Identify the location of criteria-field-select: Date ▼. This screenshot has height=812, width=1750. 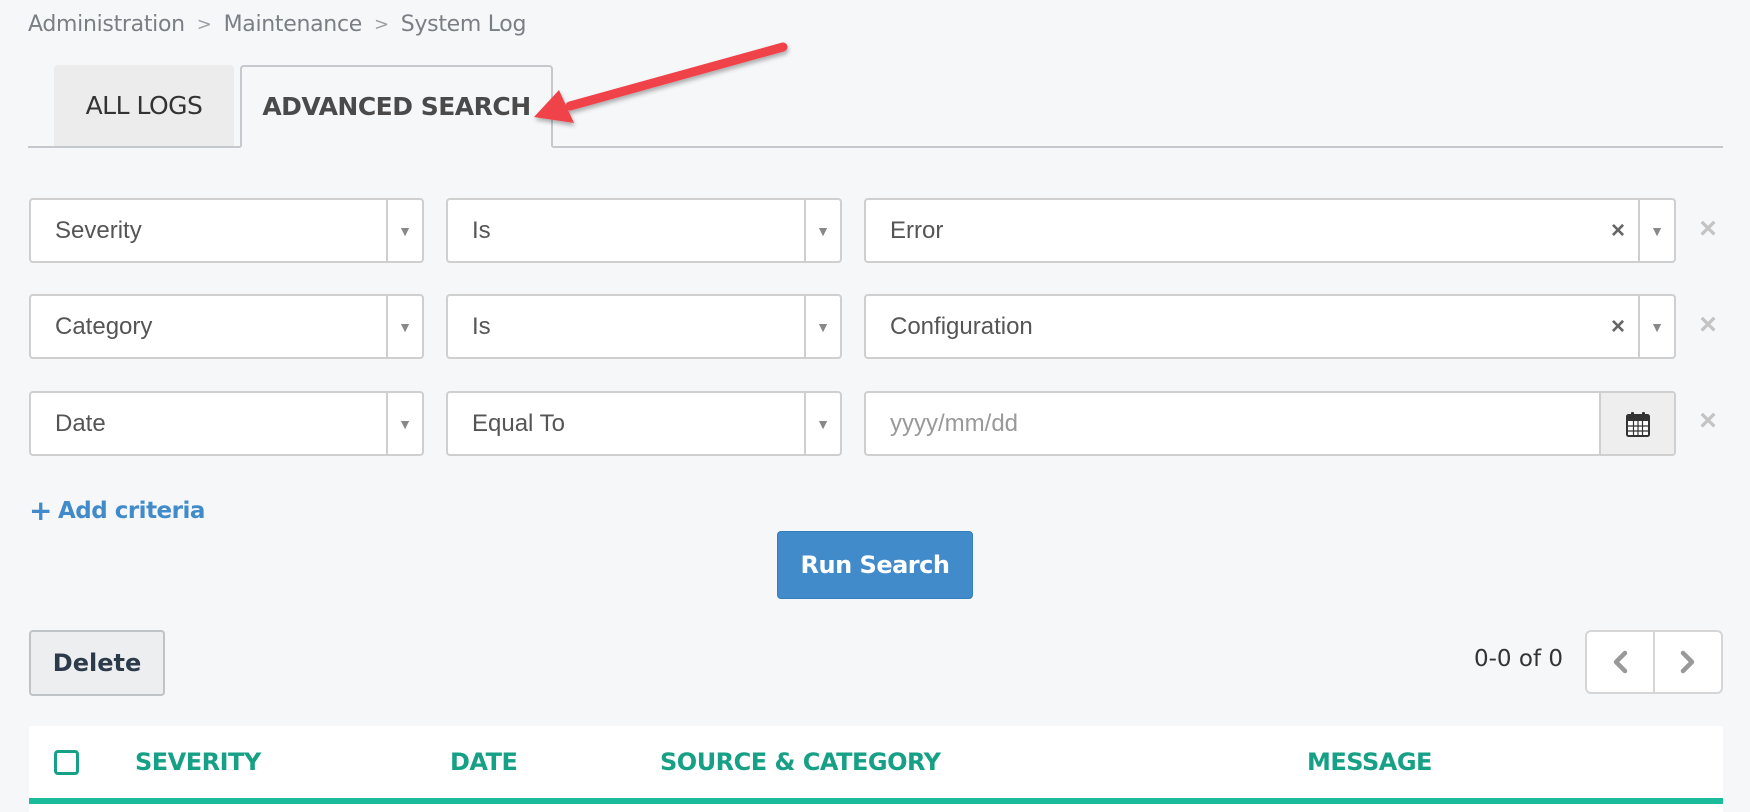
(226, 423).